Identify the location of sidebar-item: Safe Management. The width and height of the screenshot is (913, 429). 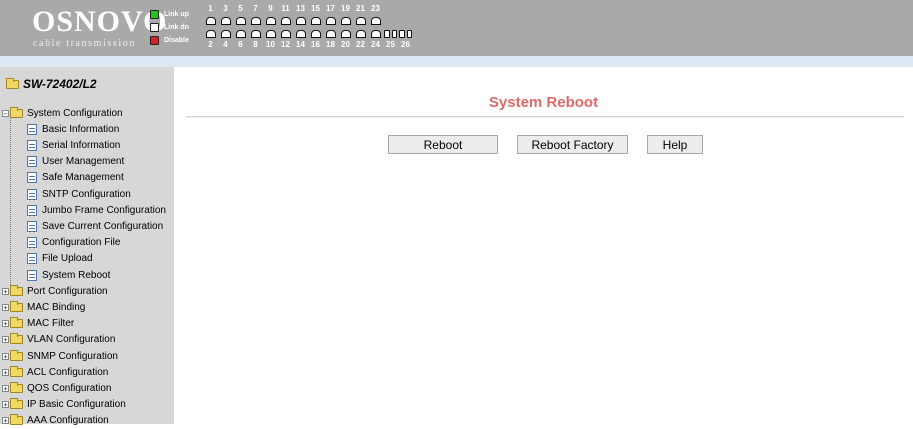
(75, 178).